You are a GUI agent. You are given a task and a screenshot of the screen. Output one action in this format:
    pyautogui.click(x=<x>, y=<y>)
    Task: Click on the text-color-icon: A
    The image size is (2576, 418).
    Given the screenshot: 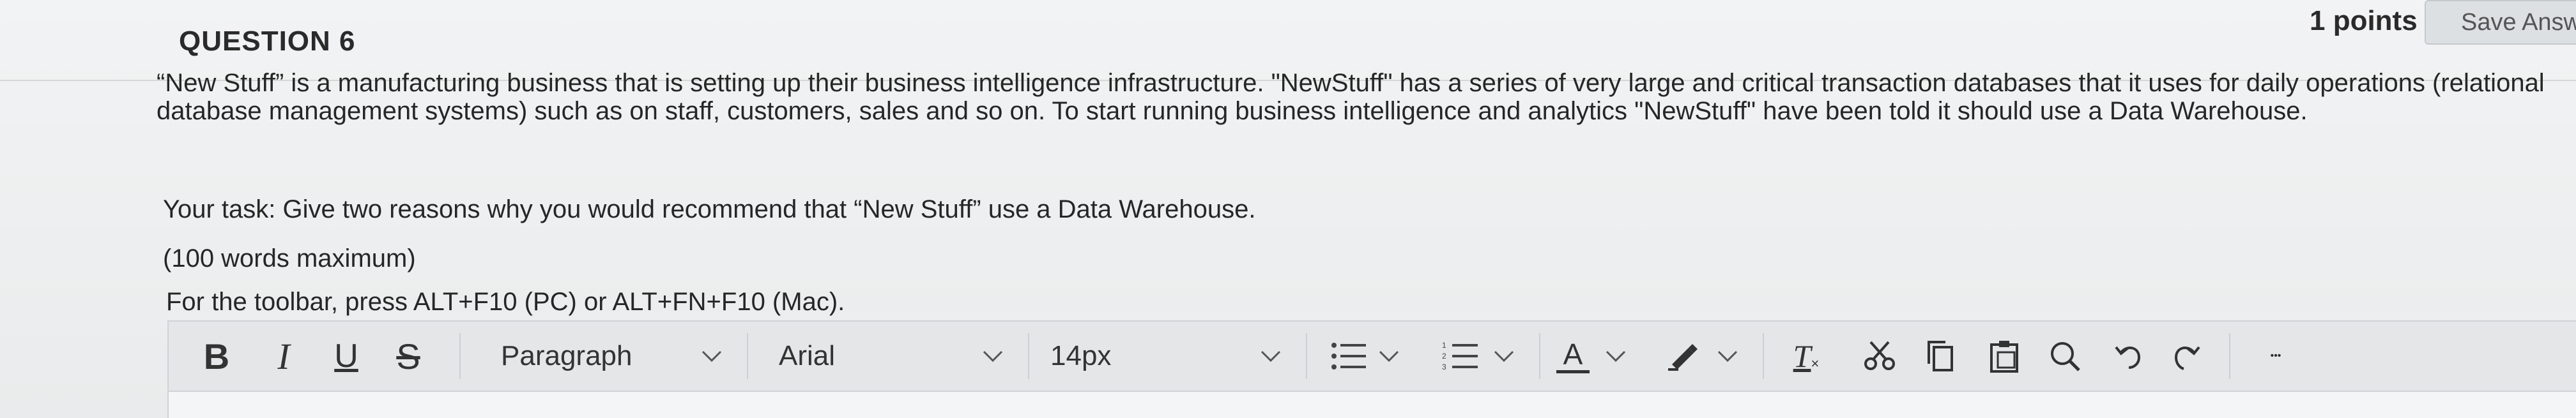 What is the action you would take?
    pyautogui.click(x=1573, y=356)
    